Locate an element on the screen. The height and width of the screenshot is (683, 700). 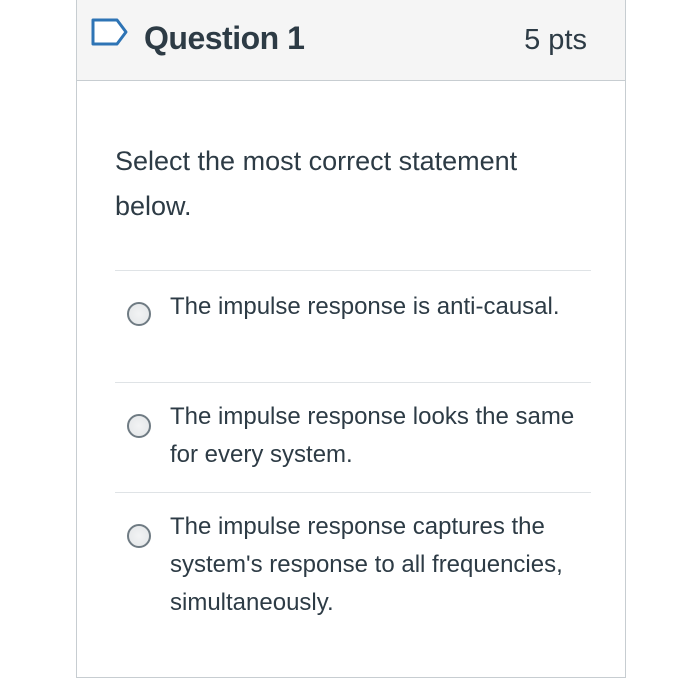
flag-icon is located at coordinates (110, 32).